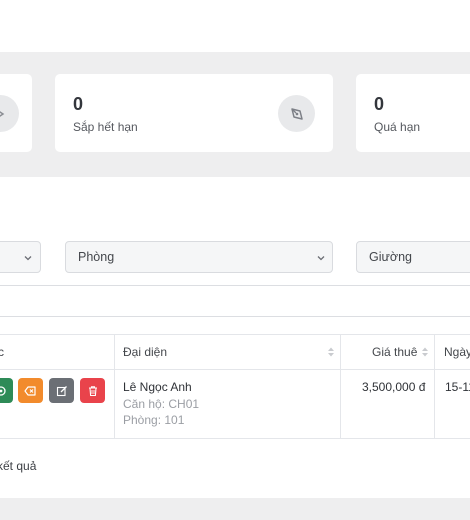 The image size is (470, 520). What do you see at coordinates (235, 301) in the screenshot?
I see `search-input` at bounding box center [235, 301].